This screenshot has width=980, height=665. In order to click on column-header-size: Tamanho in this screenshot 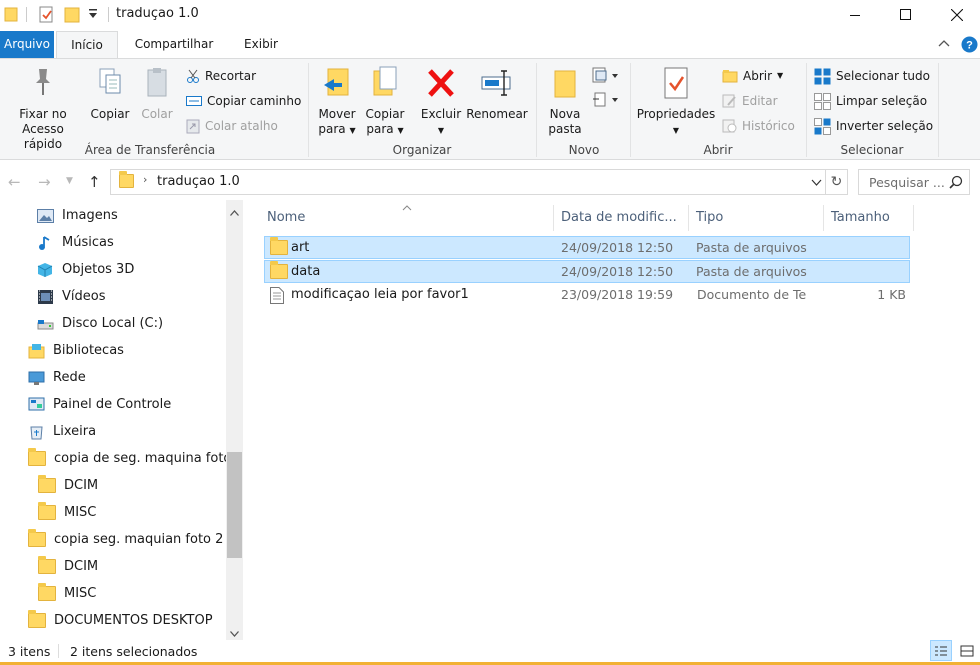, I will do `click(869, 218)`.